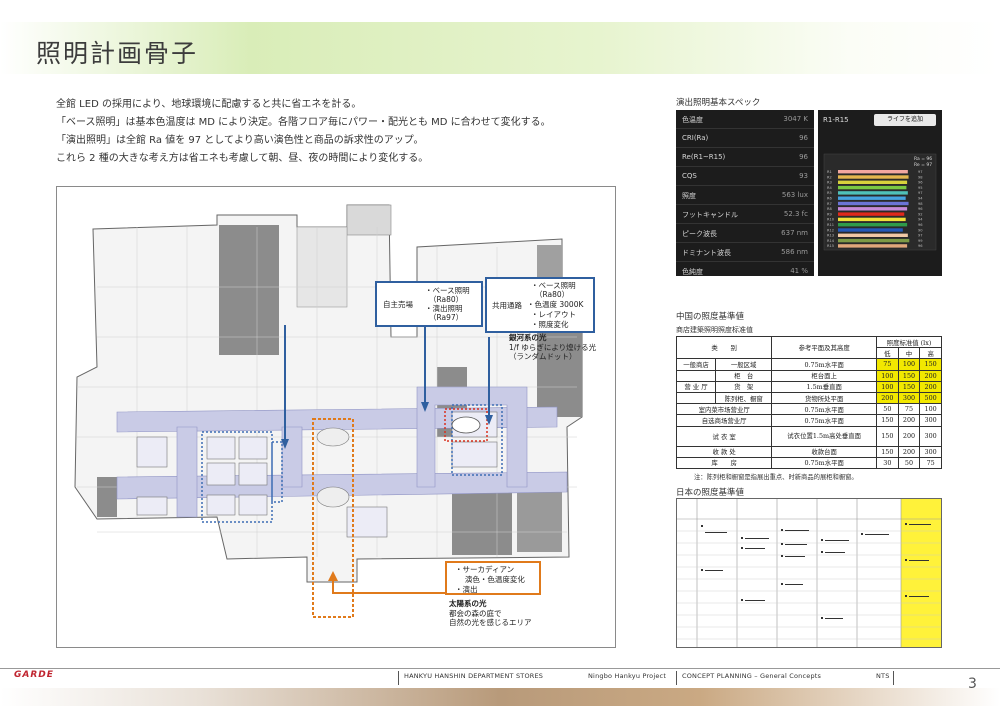 The image size is (1000, 706). Describe the element at coordinates (485, 569) in the screenshot. I see `callout-item: ・サーカディアン` at that location.